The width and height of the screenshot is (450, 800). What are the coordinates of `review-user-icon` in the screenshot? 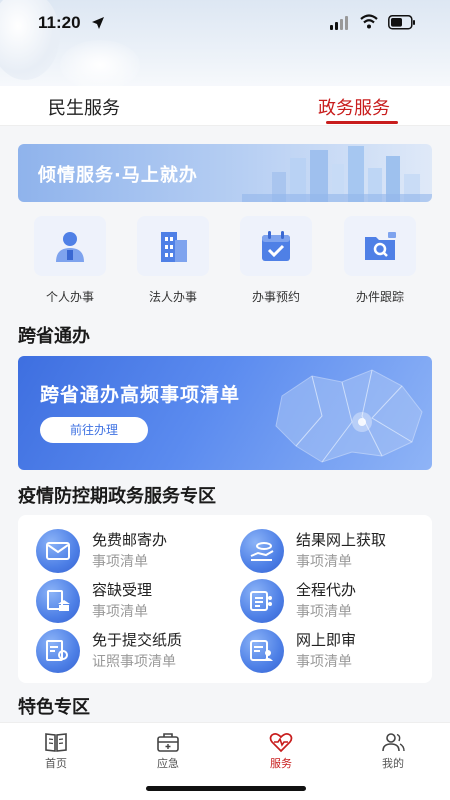 It's located at (262, 651).